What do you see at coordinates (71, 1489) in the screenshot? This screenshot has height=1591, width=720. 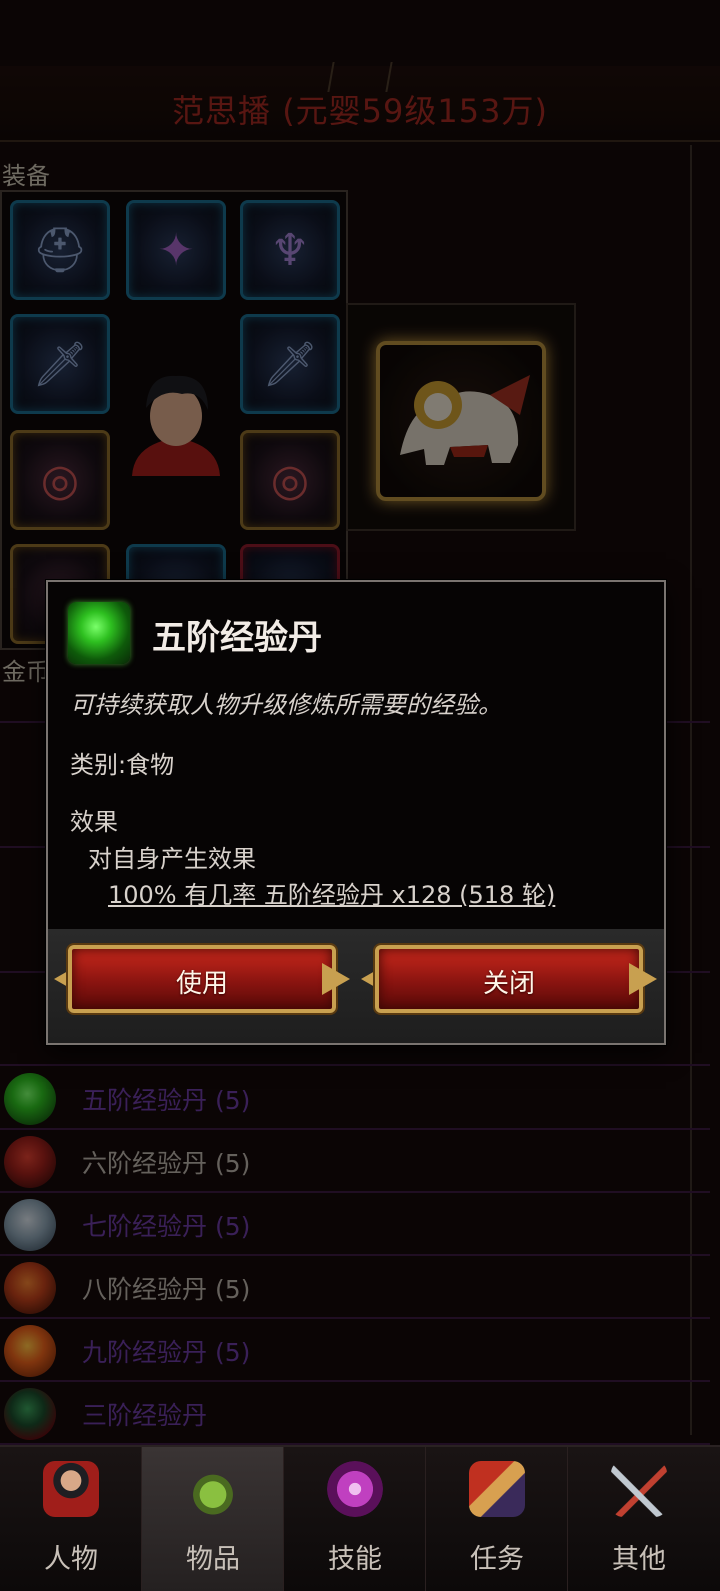 I see `character-icon` at bounding box center [71, 1489].